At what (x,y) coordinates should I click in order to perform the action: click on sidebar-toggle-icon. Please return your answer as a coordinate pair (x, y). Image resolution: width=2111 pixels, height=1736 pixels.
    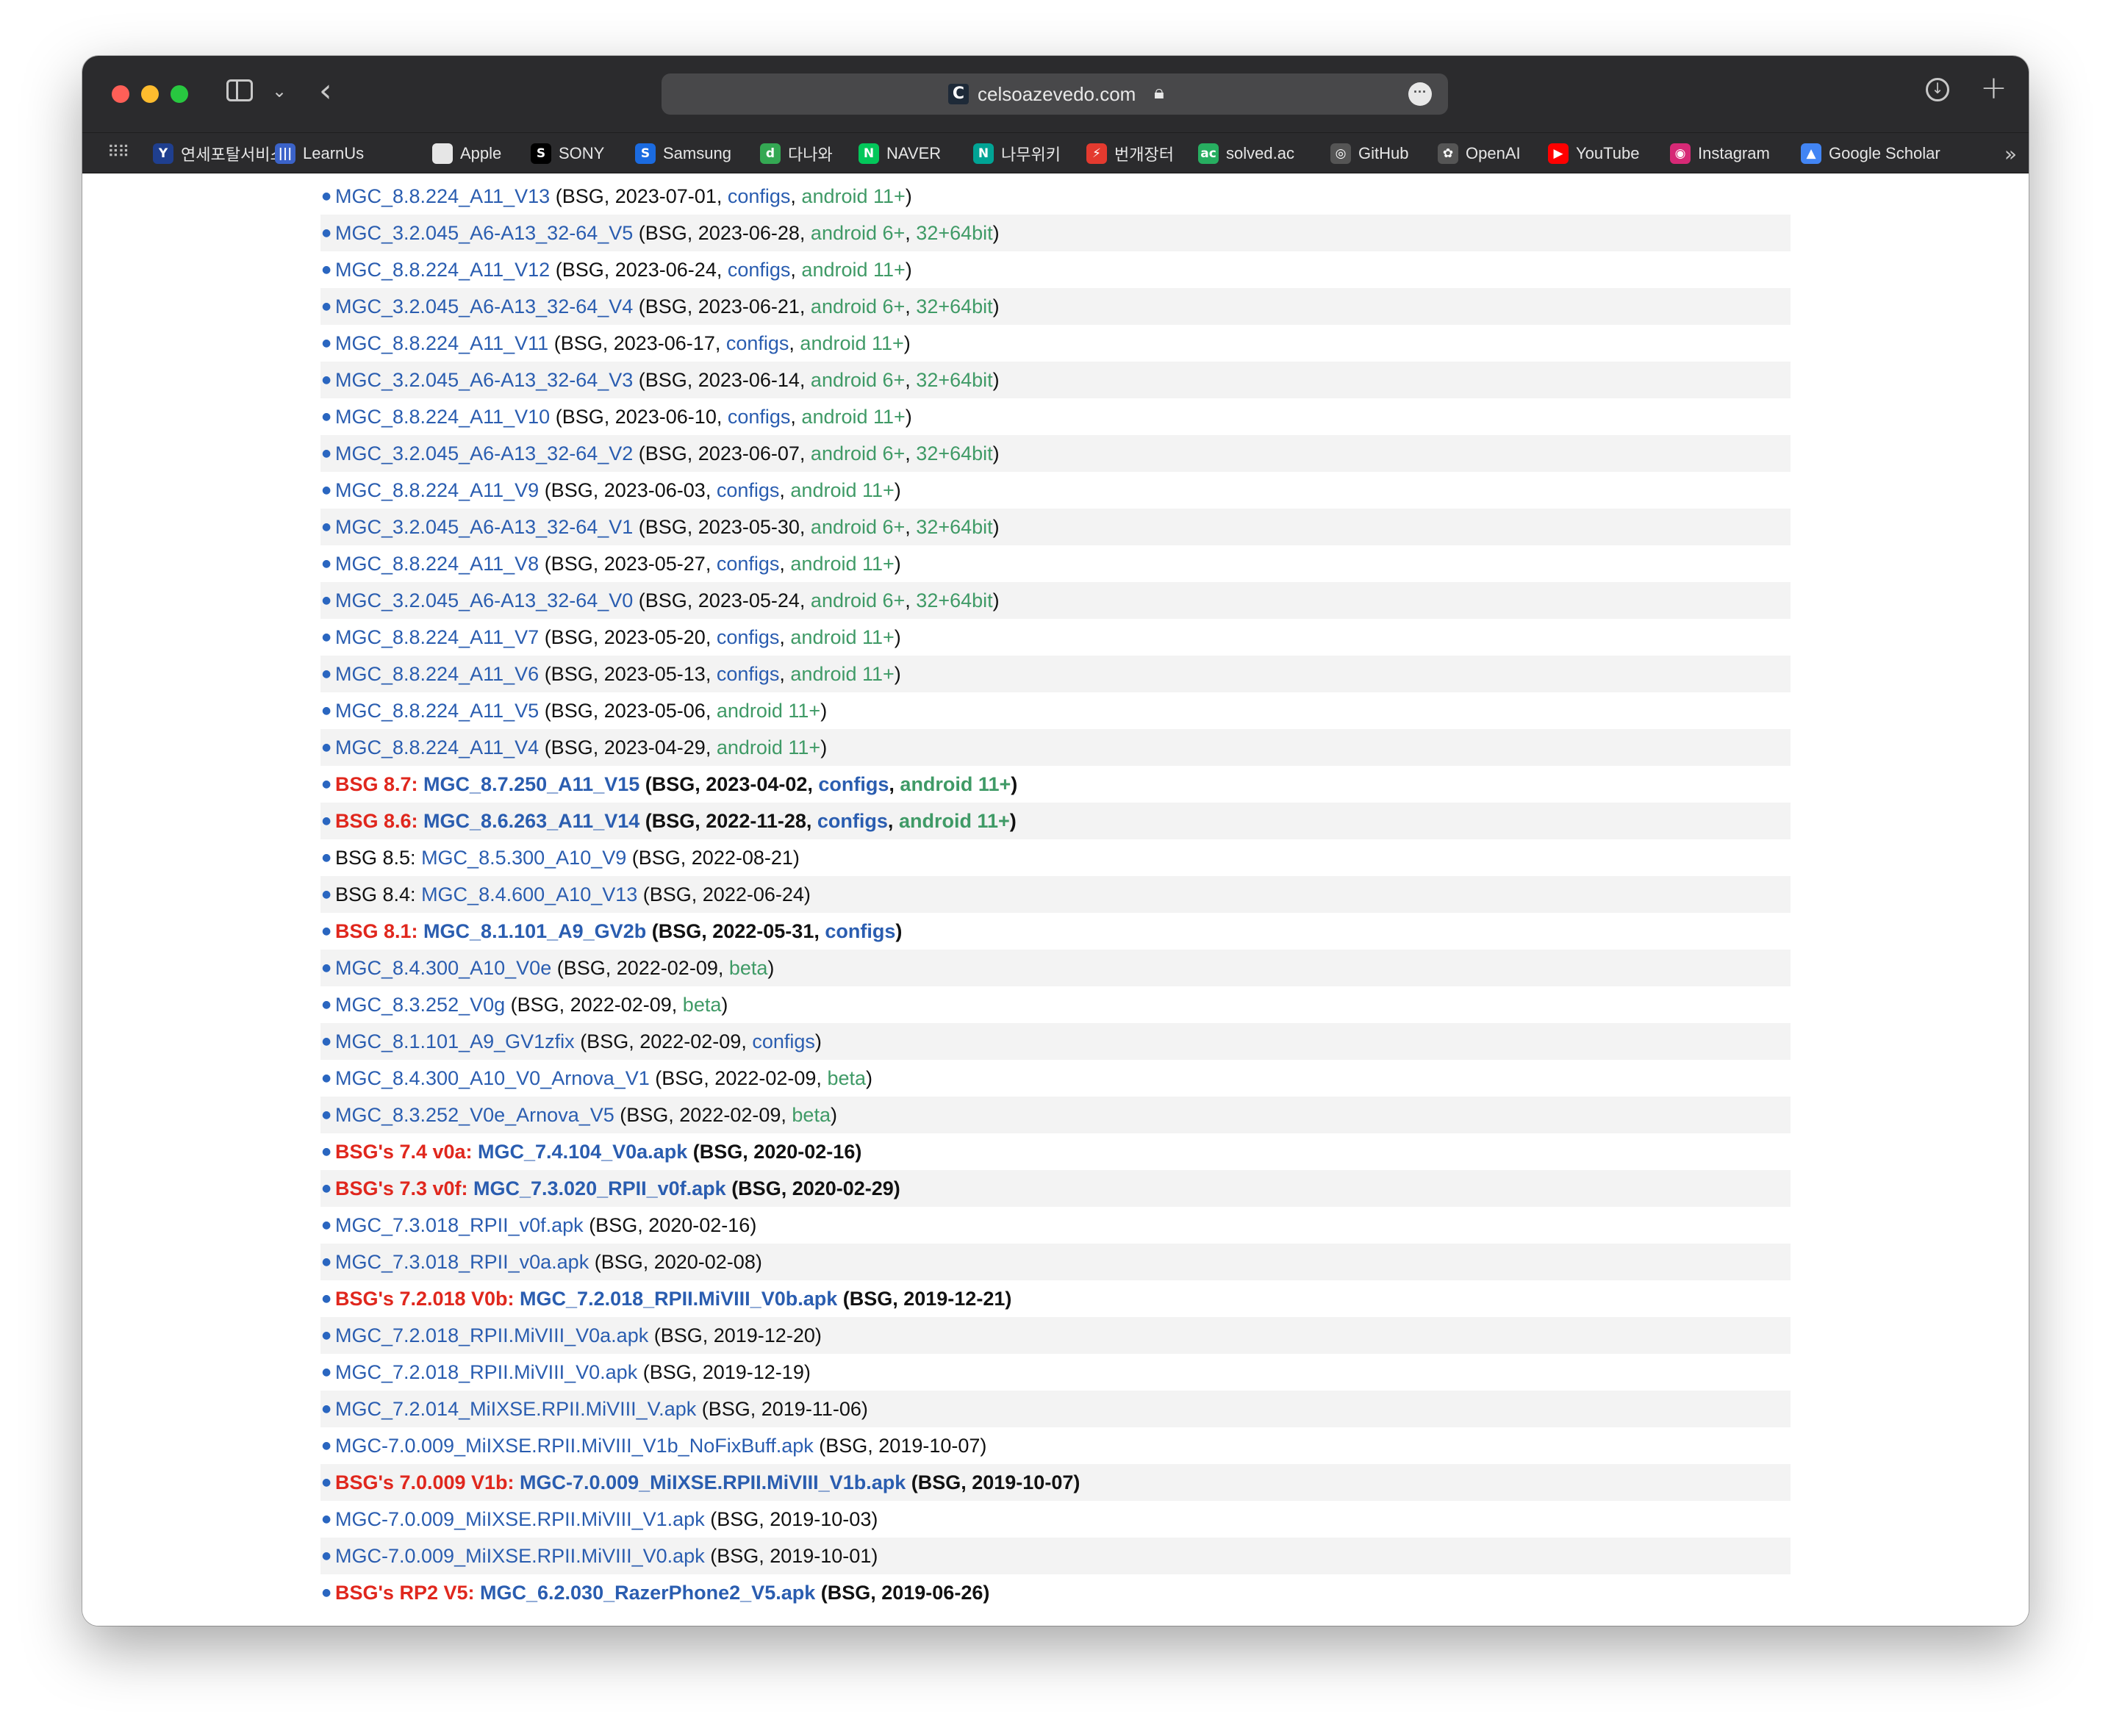
    Looking at the image, I should click on (239, 90).